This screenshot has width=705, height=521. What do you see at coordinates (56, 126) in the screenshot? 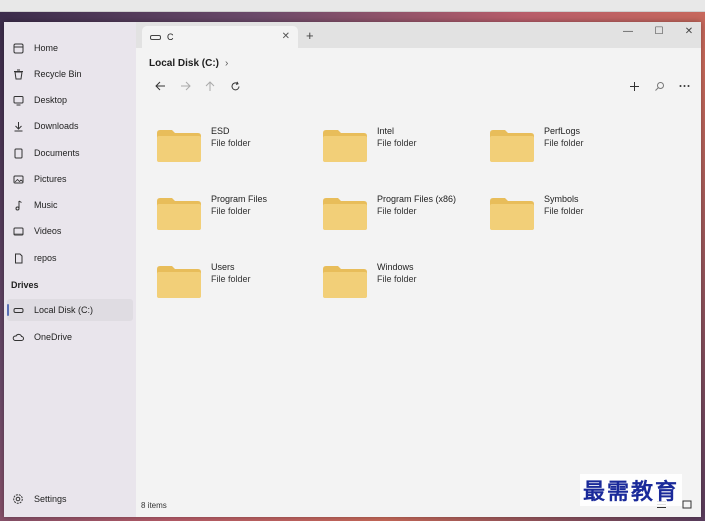
I see `sidebar-item-label: Downloads` at bounding box center [56, 126].